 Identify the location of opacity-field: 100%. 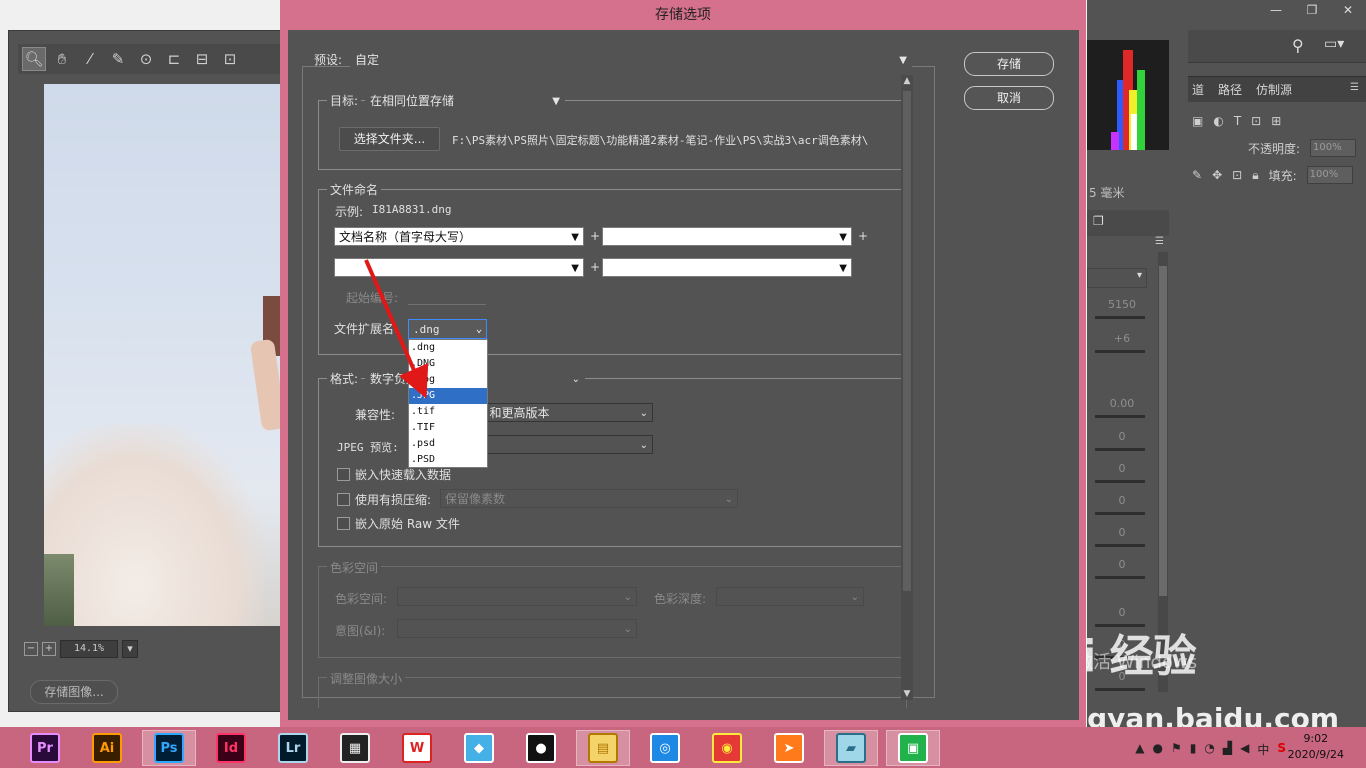
(1333, 148).